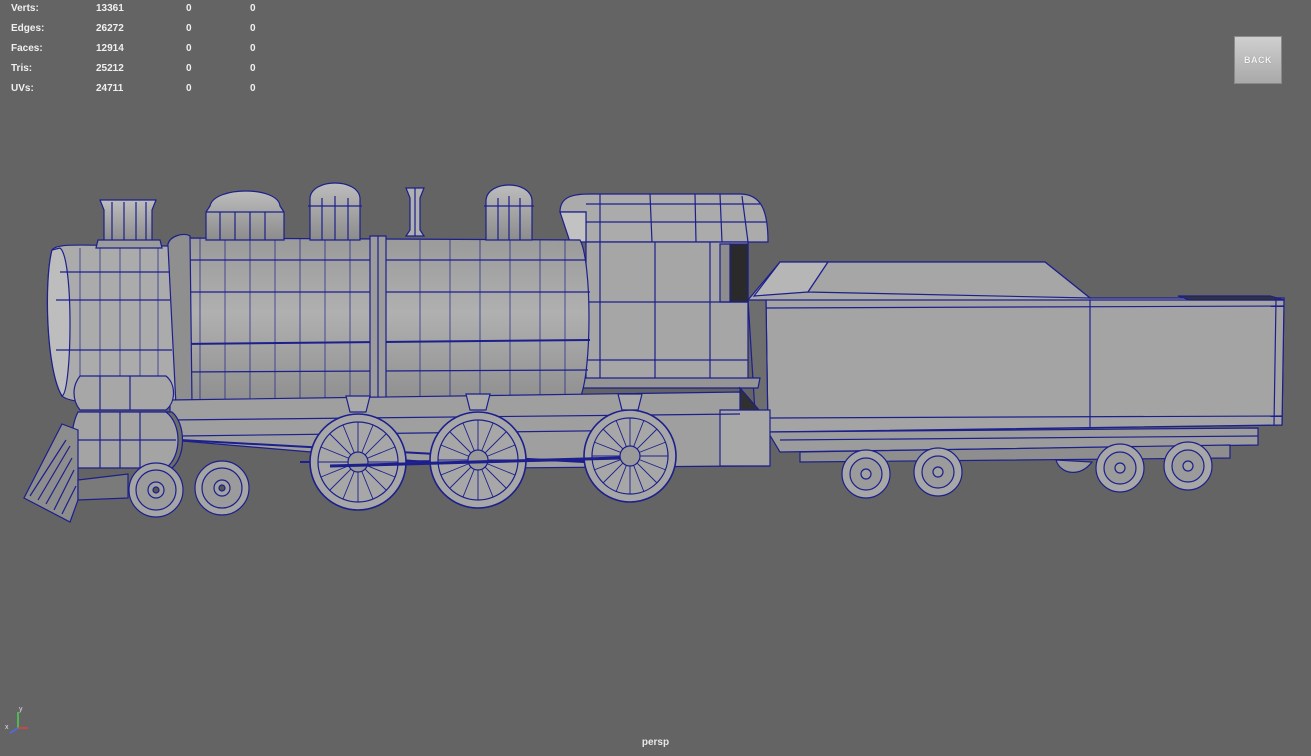 The height and width of the screenshot is (756, 1311). I want to click on hud-label: Edges:, so click(28, 28).